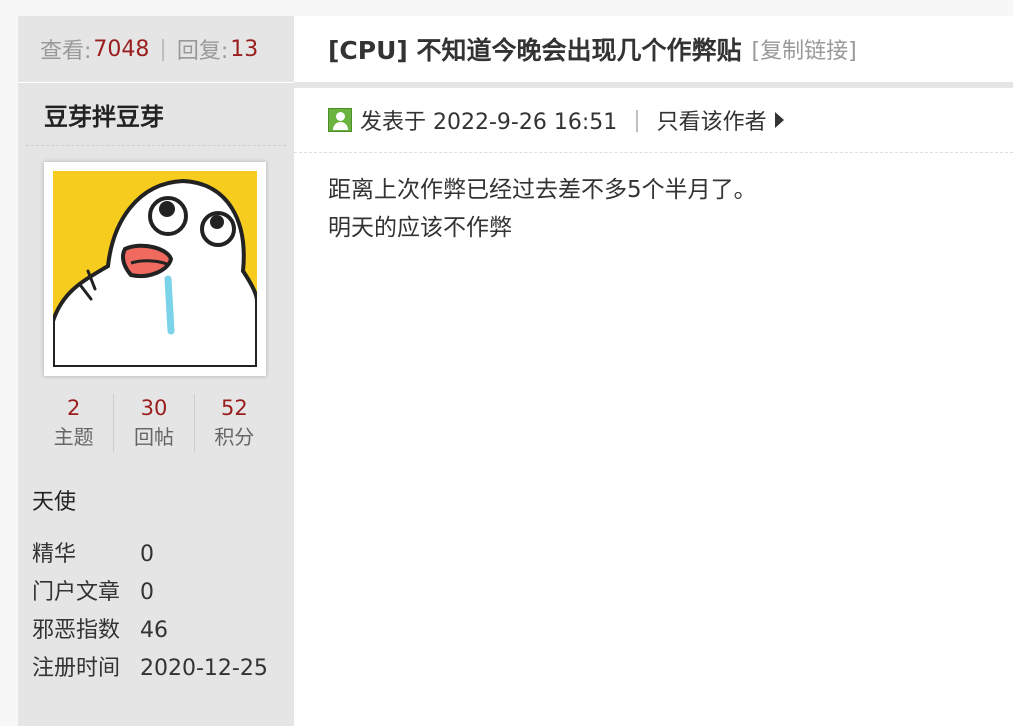  Describe the element at coordinates (535, 50) in the screenshot. I see `thread-title: [CPU] 不知道今晚会出现几个作弊贴` at that location.